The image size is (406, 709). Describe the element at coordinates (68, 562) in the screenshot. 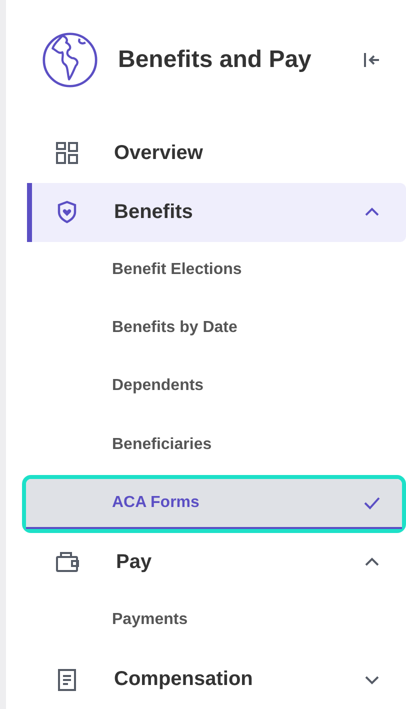

I see `wallet-icon` at that location.